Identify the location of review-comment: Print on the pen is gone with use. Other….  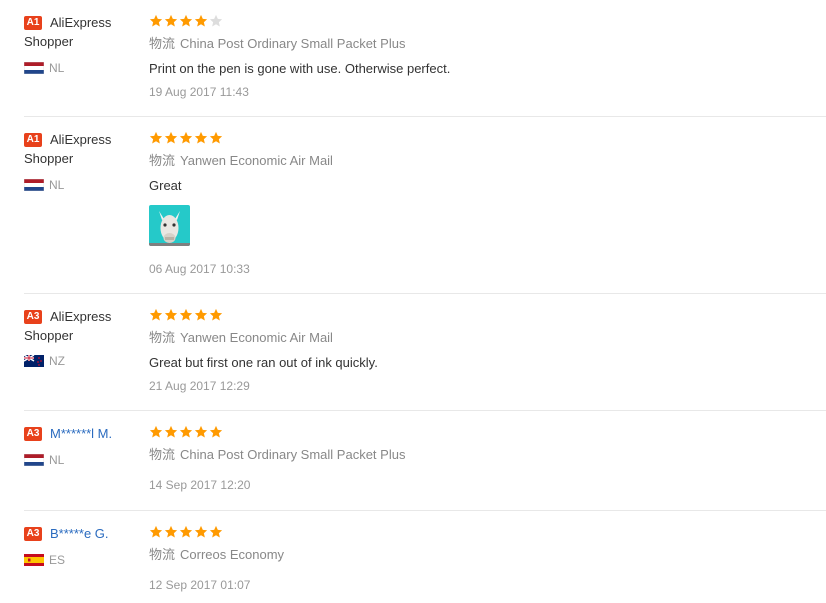
(300, 68).